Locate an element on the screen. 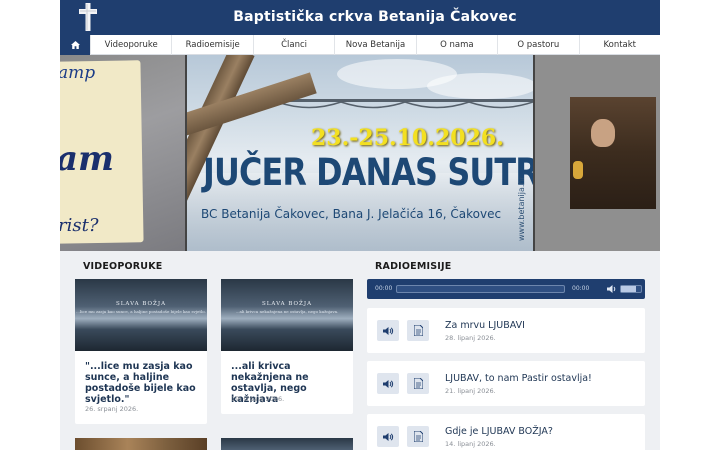  bridge-graphic is located at coordinates (405, 104).